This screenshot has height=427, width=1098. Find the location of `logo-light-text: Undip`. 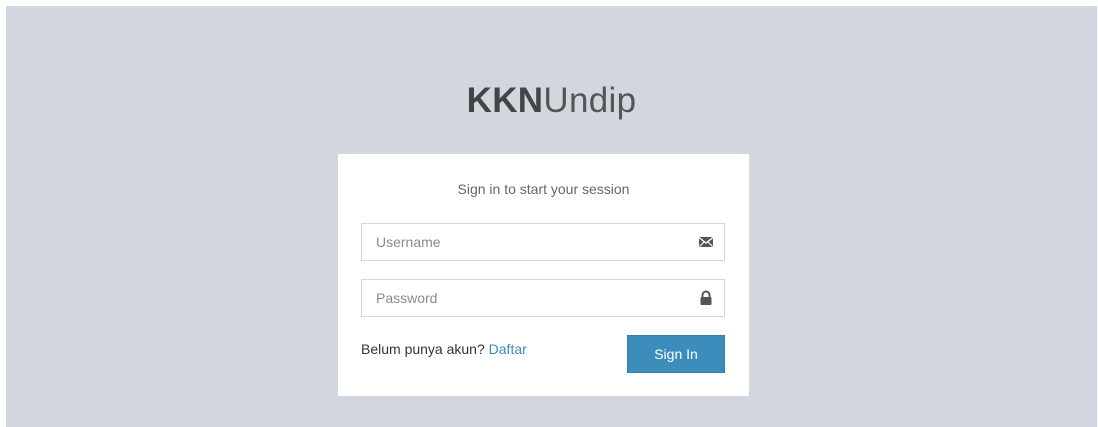

logo-light-text: Undip is located at coordinates (590, 100).